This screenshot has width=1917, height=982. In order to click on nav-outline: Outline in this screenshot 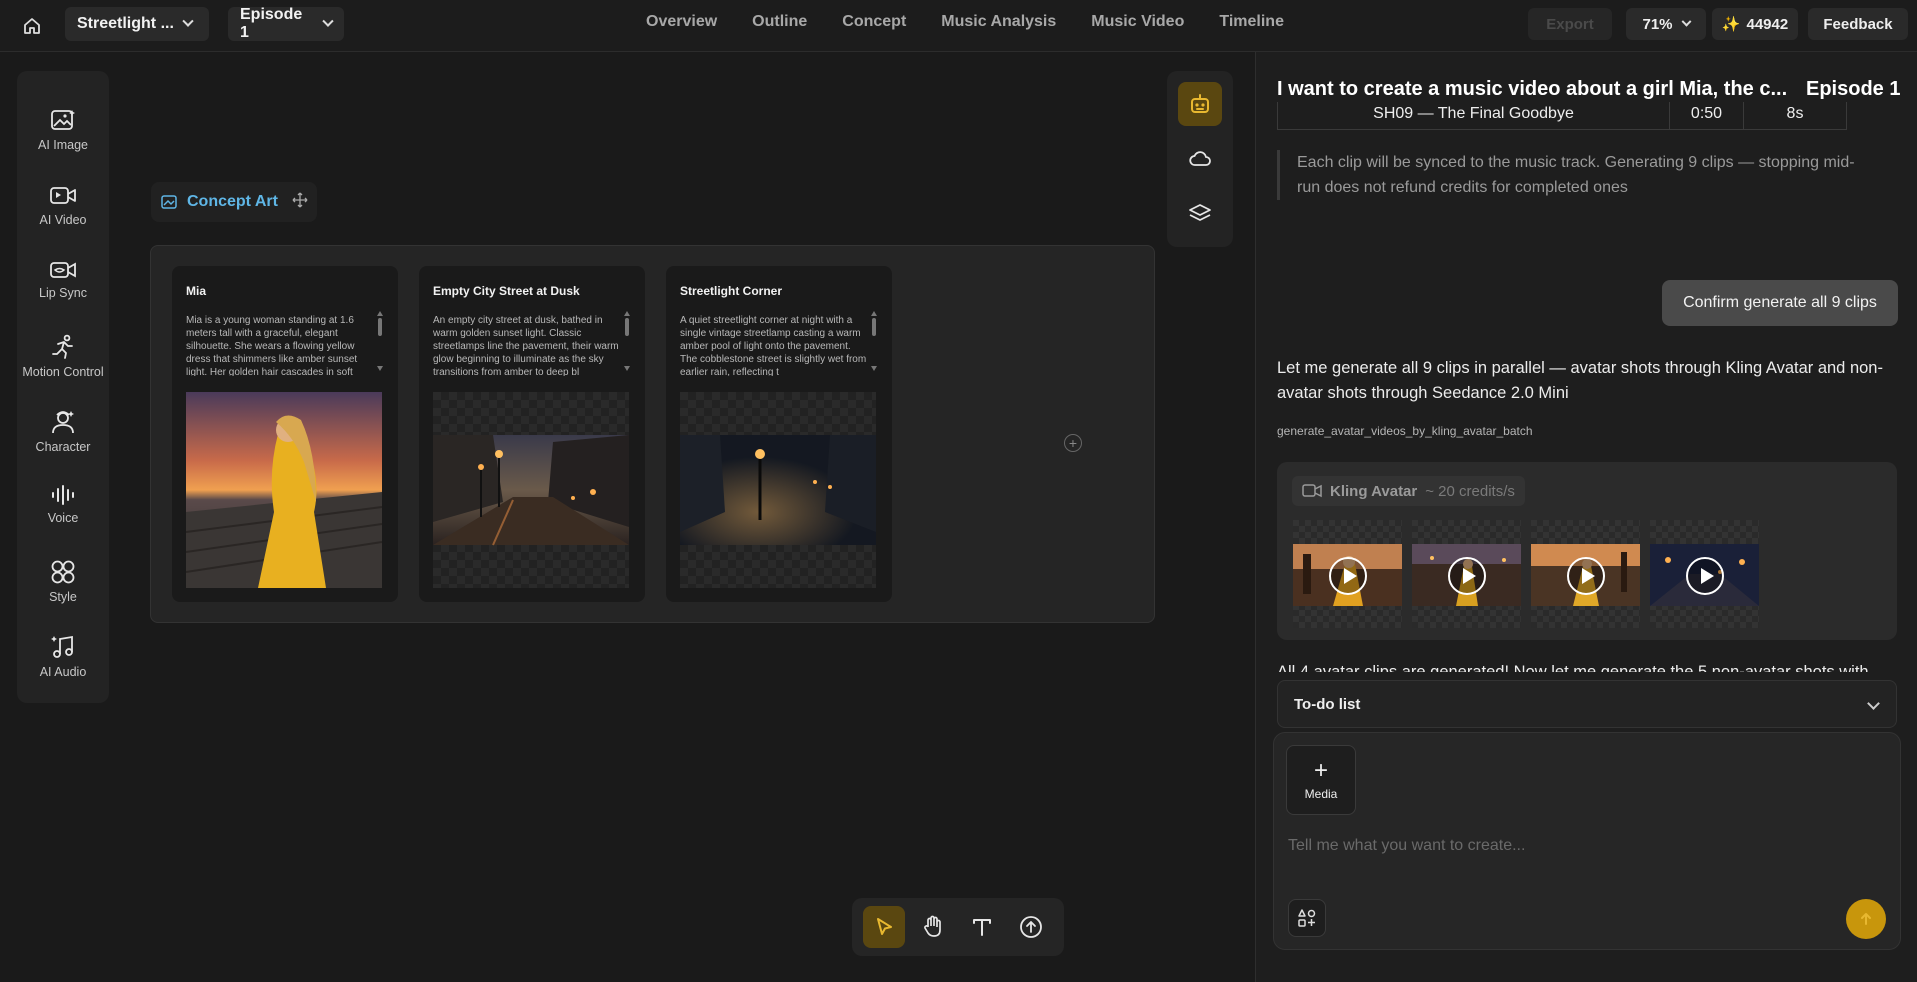, I will do `click(779, 22)`.